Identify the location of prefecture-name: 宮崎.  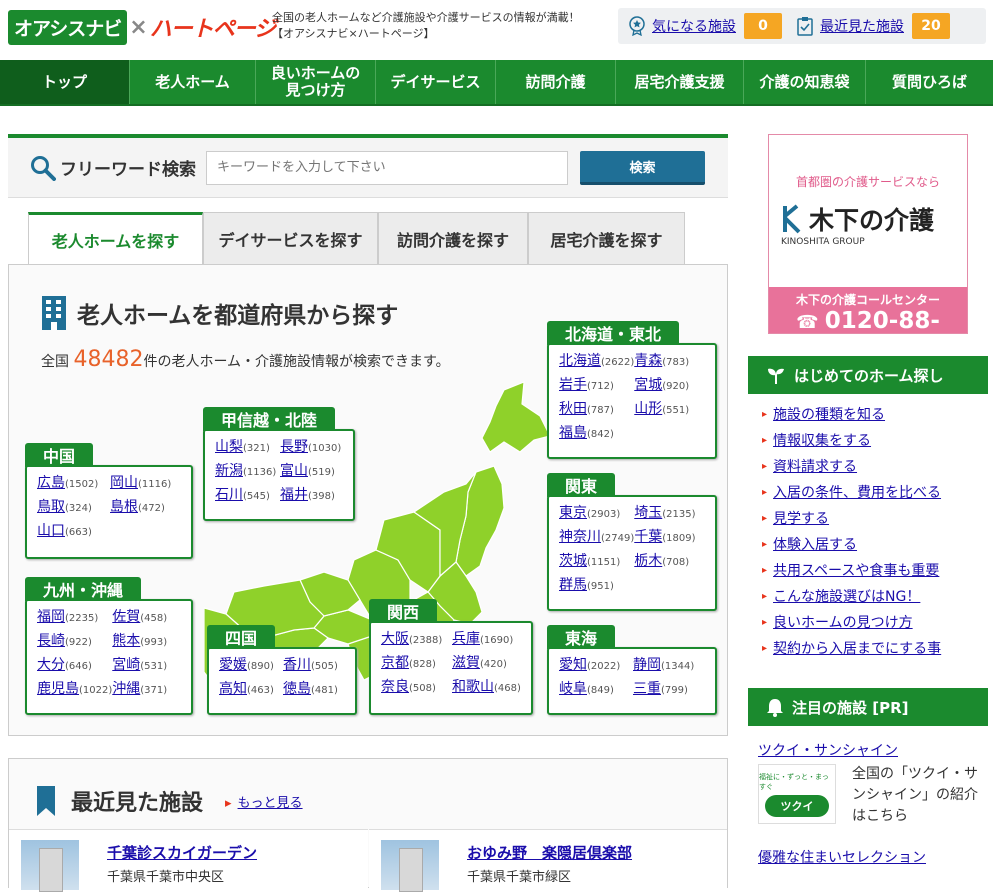
(126, 665).